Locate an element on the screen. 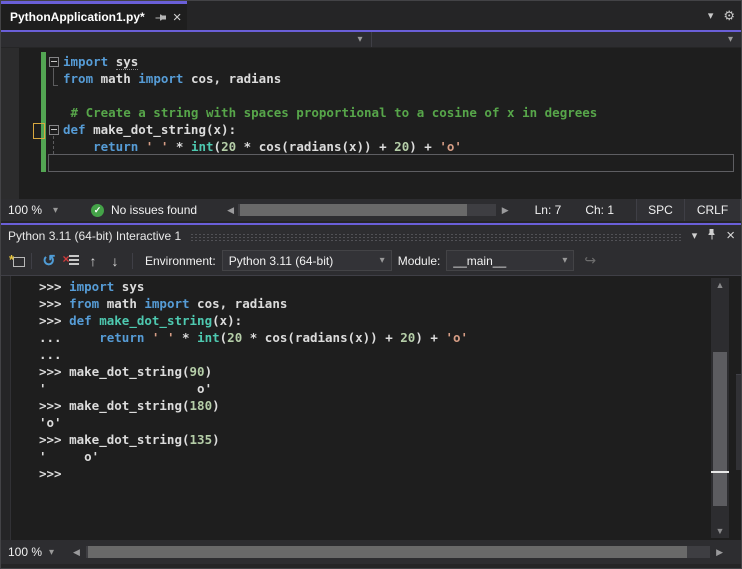  column-indicator: Ch: 1 is located at coordinates (599, 210).